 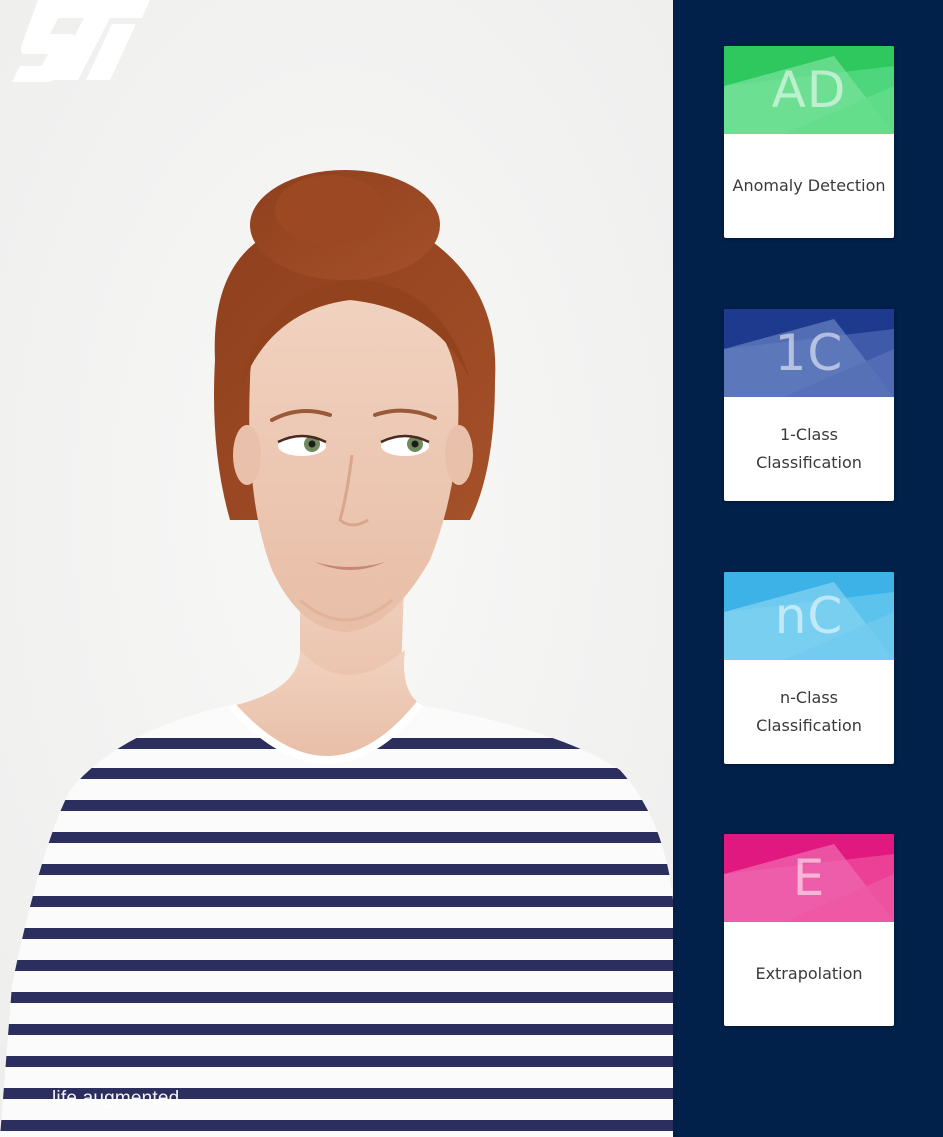 I want to click on card-extrapolation: E Extrapolation, so click(x=809, y=930).